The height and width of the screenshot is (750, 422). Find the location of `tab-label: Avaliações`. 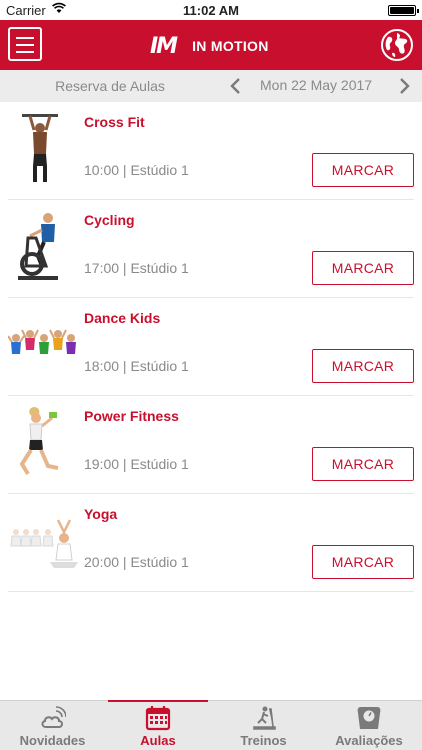

tab-label: Avaliações is located at coordinates (369, 740).